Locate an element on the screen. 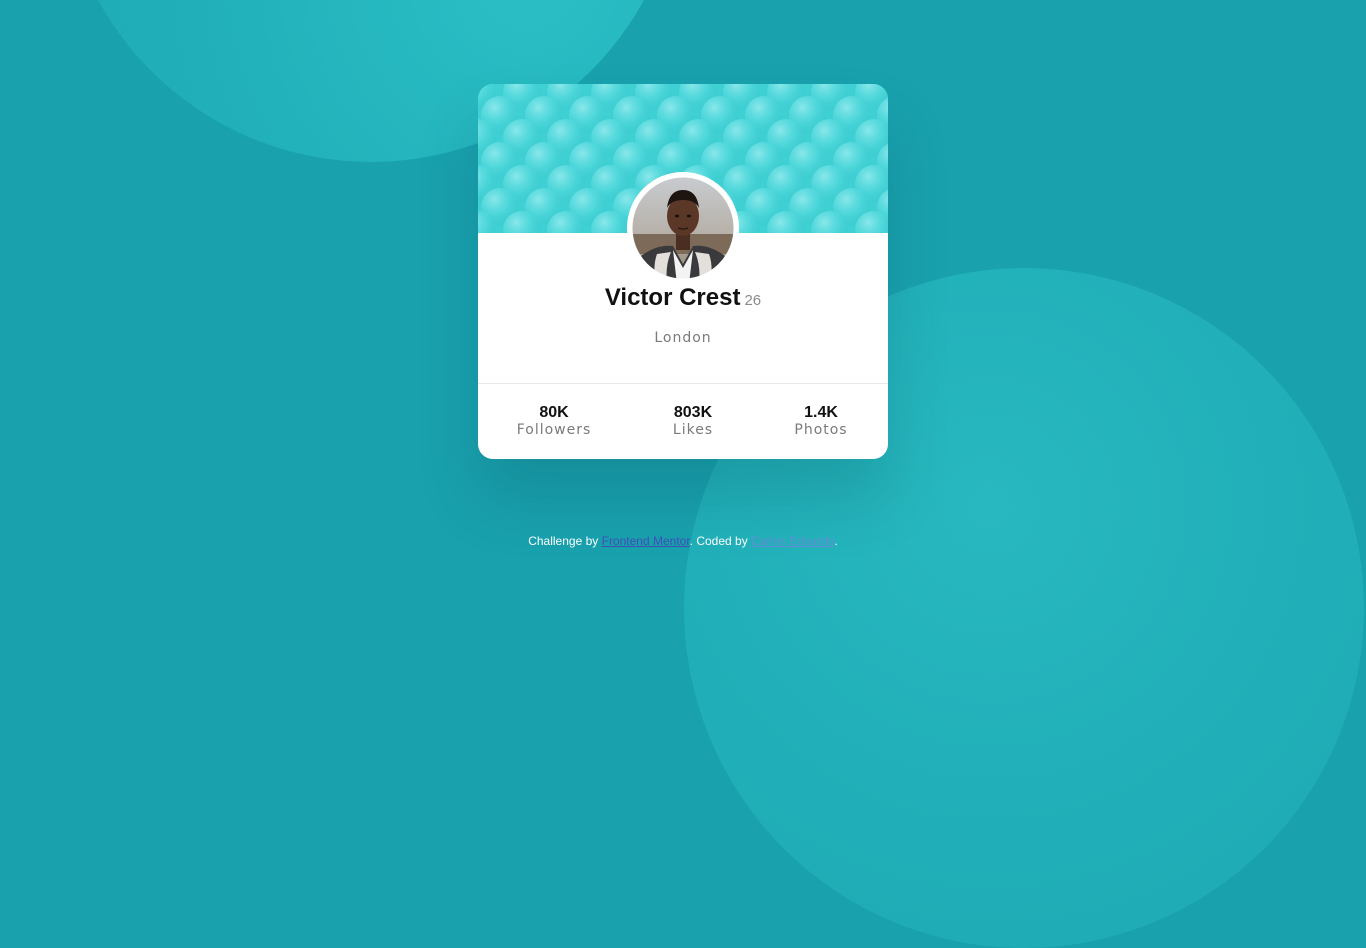  stat-followers-value: 80K is located at coordinates (554, 412).